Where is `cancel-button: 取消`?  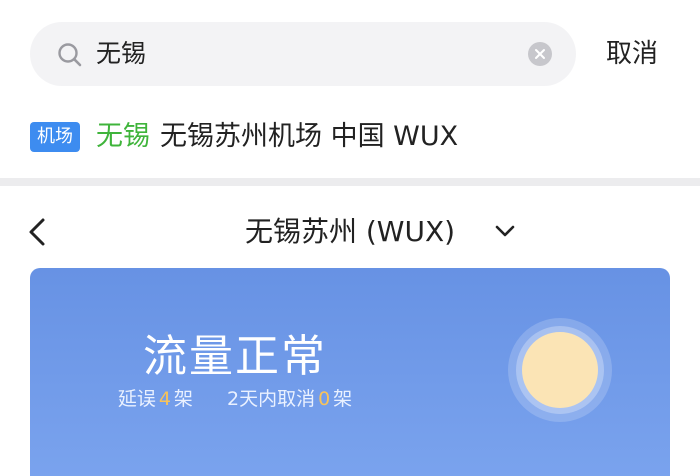 cancel-button: 取消 is located at coordinates (632, 54).